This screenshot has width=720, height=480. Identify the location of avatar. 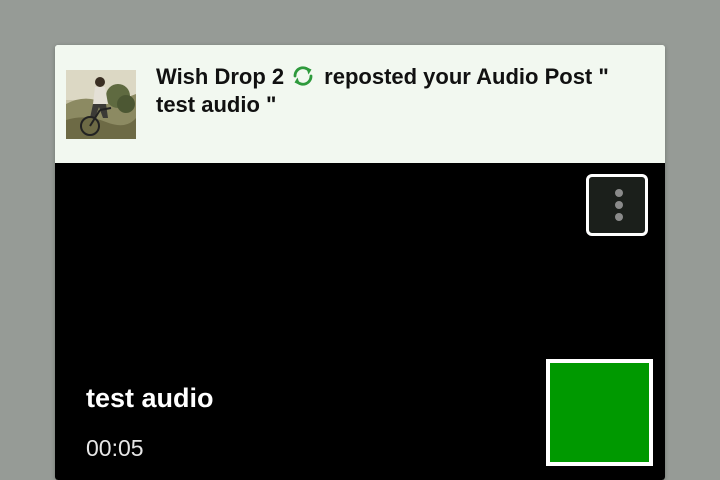
(101, 104).